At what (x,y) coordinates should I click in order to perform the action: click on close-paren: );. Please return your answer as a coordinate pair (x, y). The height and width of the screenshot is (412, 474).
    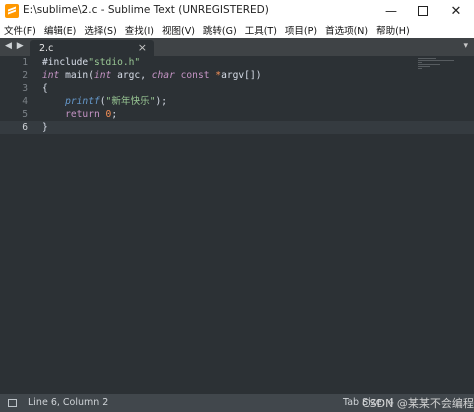
    Looking at the image, I should click on (161, 101).